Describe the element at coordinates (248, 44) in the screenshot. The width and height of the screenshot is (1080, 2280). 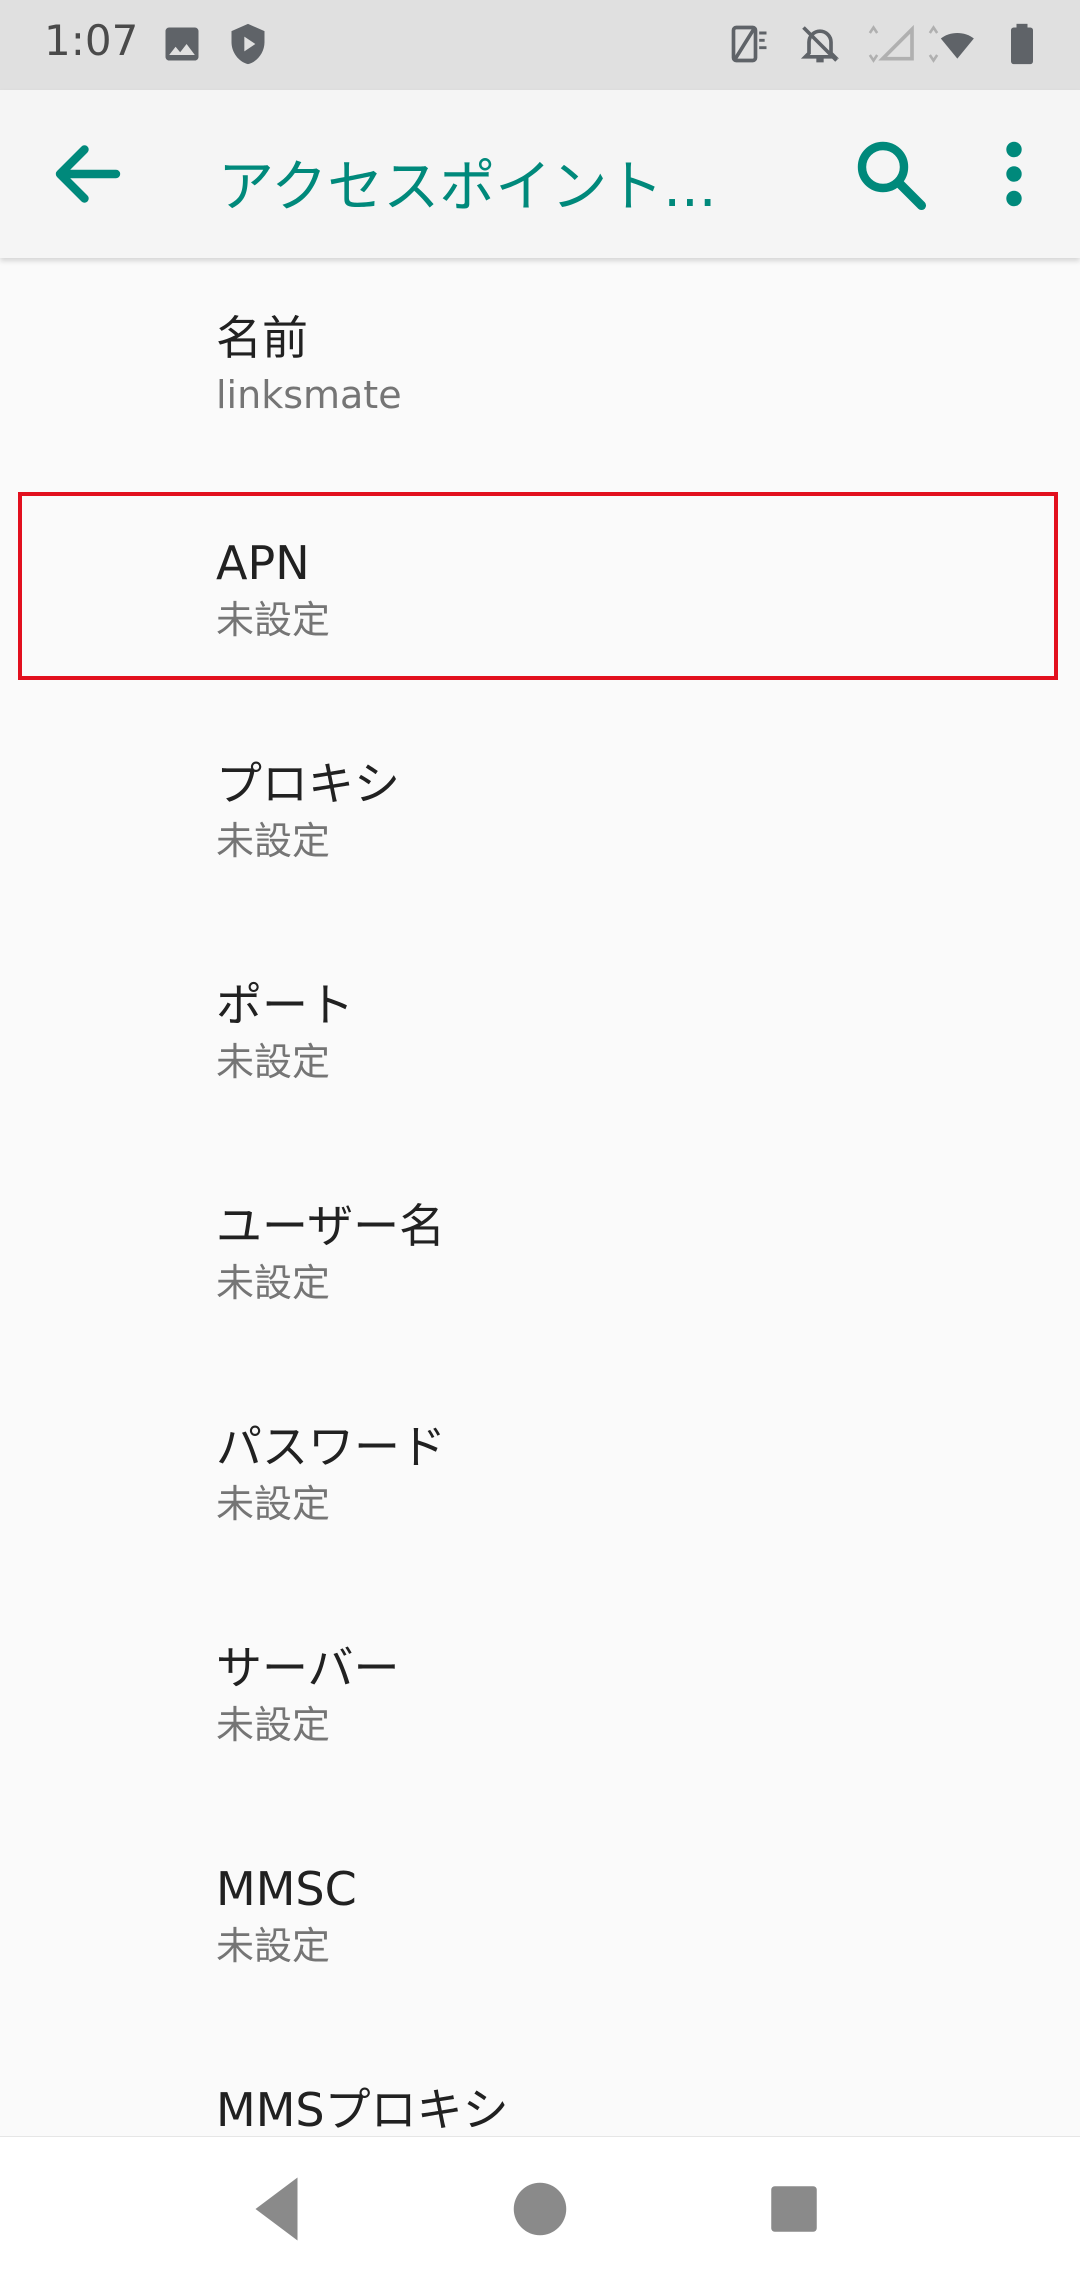
I see `shield-icon` at that location.